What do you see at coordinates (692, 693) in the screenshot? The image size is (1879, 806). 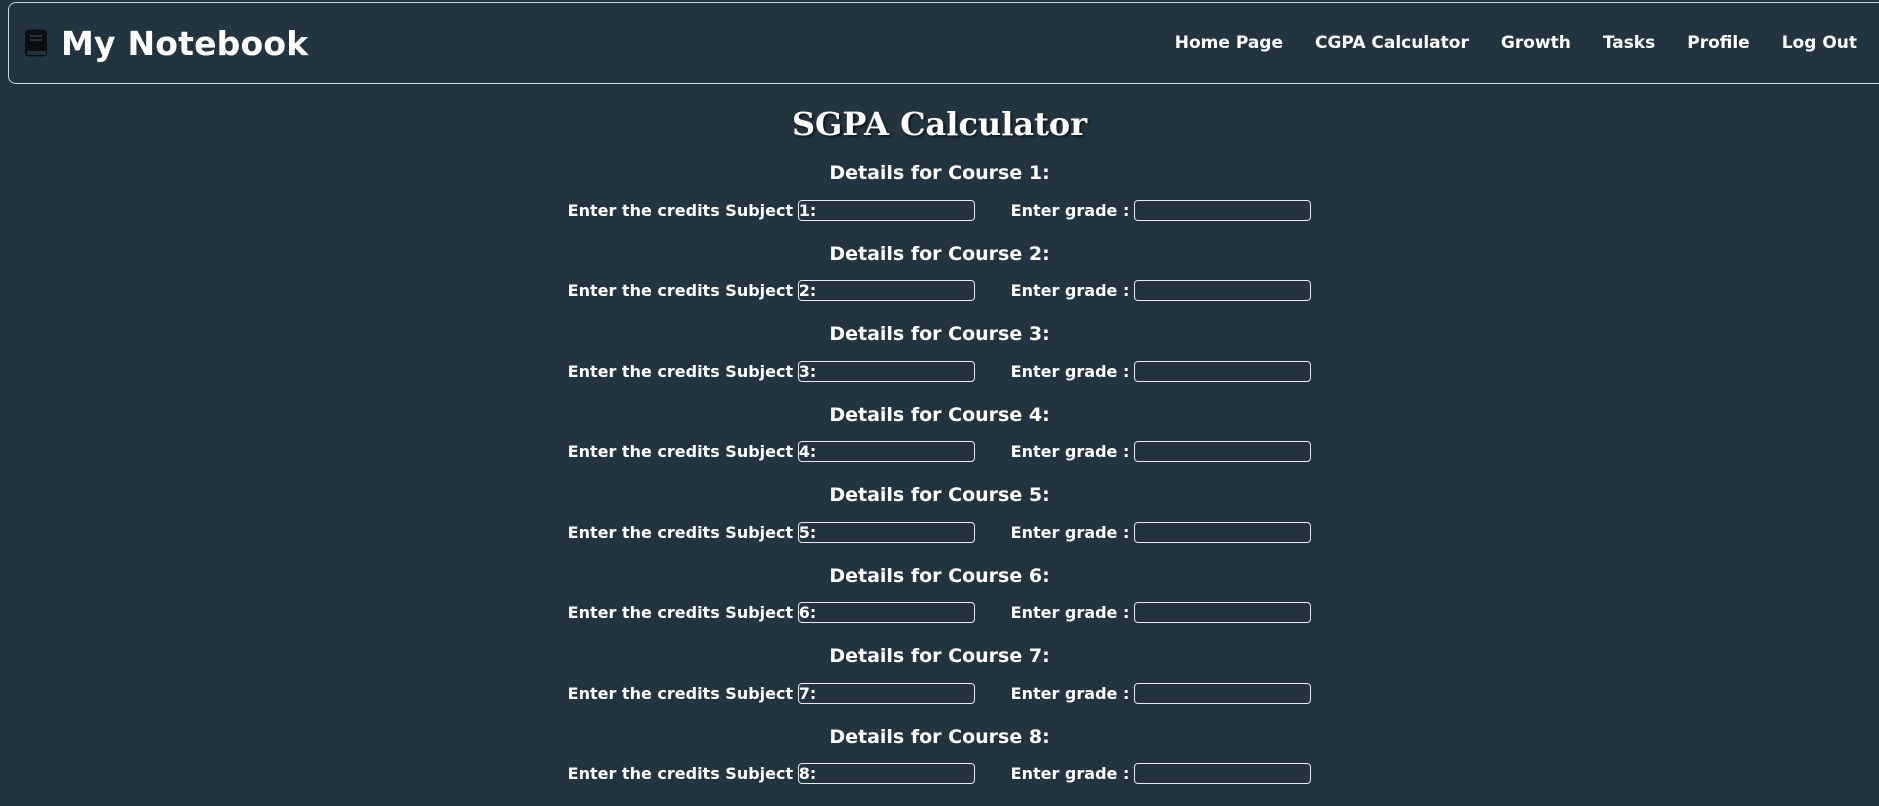 I see `credits-label: Enter the credits Subject 7:` at bounding box center [692, 693].